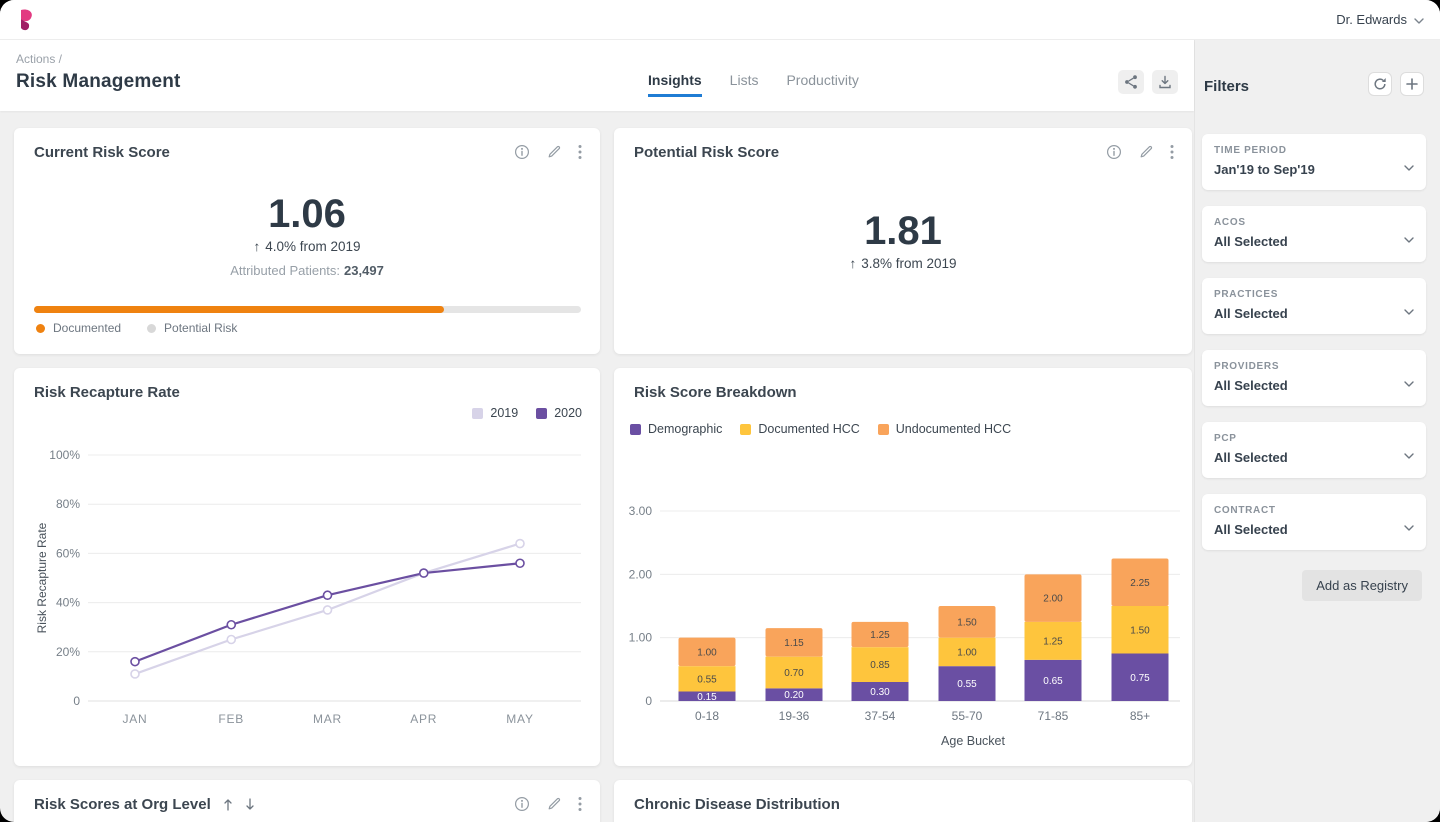  What do you see at coordinates (520, 719) in the screenshot?
I see `svg-text: MAY` at bounding box center [520, 719].